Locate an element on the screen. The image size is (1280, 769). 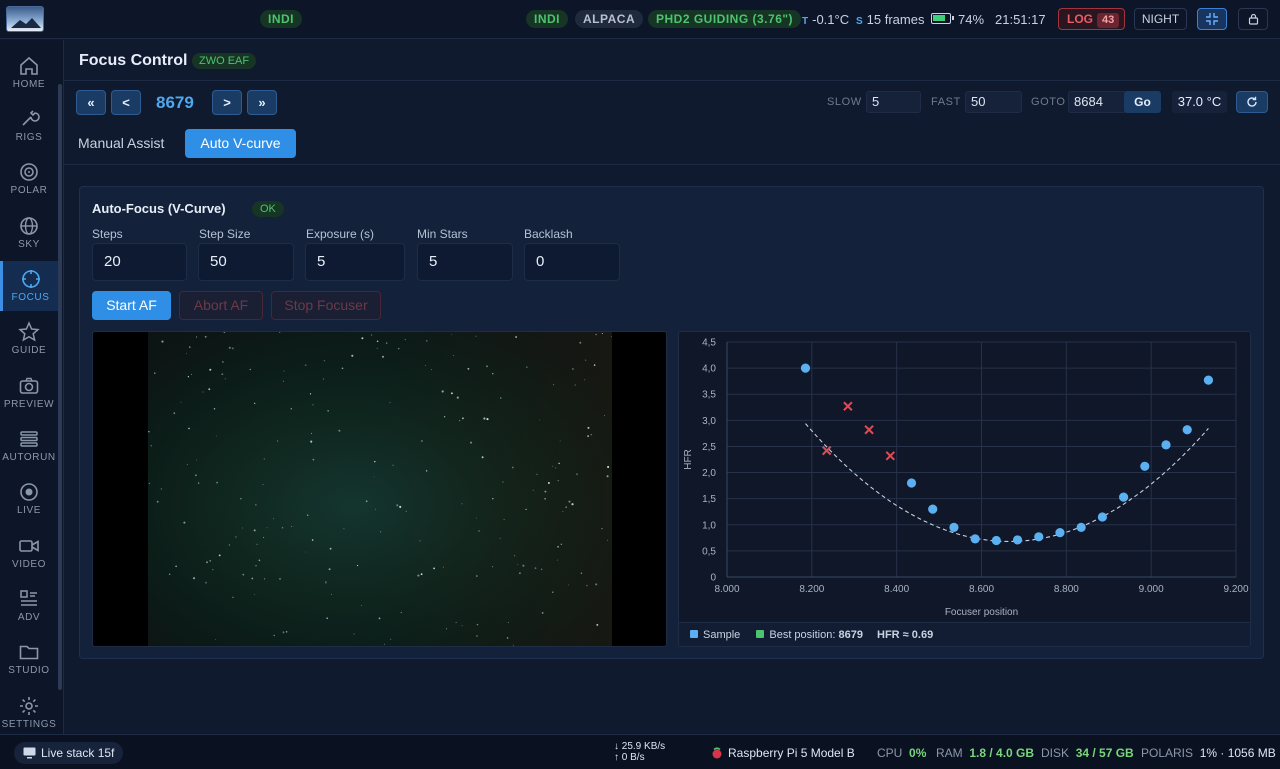
sidebar-item-live: LIVE is located at coordinates (29, 499).